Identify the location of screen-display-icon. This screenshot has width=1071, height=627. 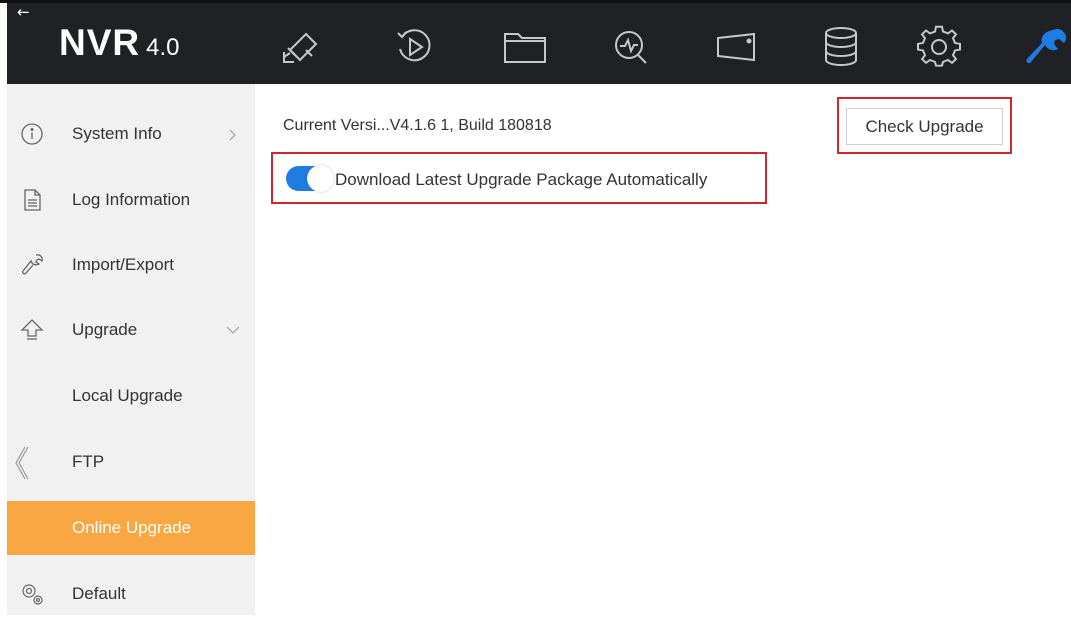
(736, 47).